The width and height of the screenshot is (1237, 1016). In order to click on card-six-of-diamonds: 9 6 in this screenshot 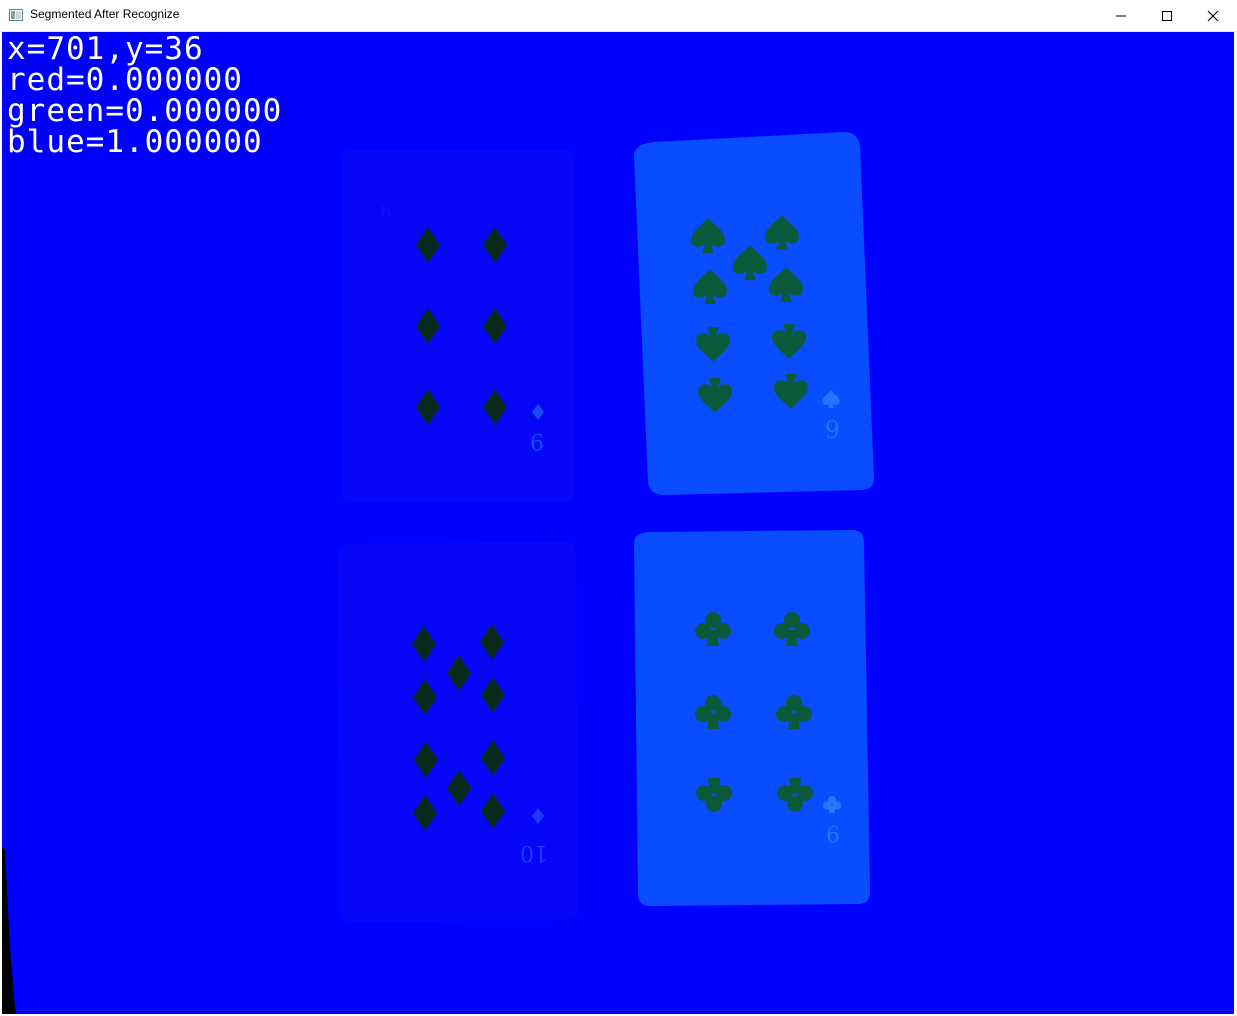, I will do `click(458, 326)`.